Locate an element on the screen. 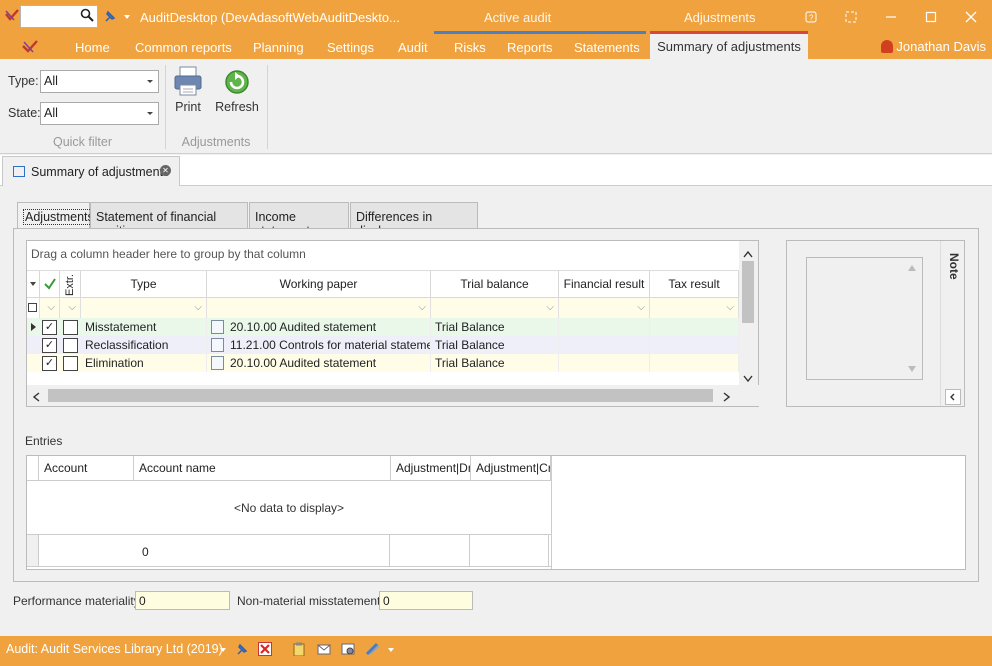 This screenshot has height=666, width=992. trial-balance-column-header: Trial balance is located at coordinates (495, 284).